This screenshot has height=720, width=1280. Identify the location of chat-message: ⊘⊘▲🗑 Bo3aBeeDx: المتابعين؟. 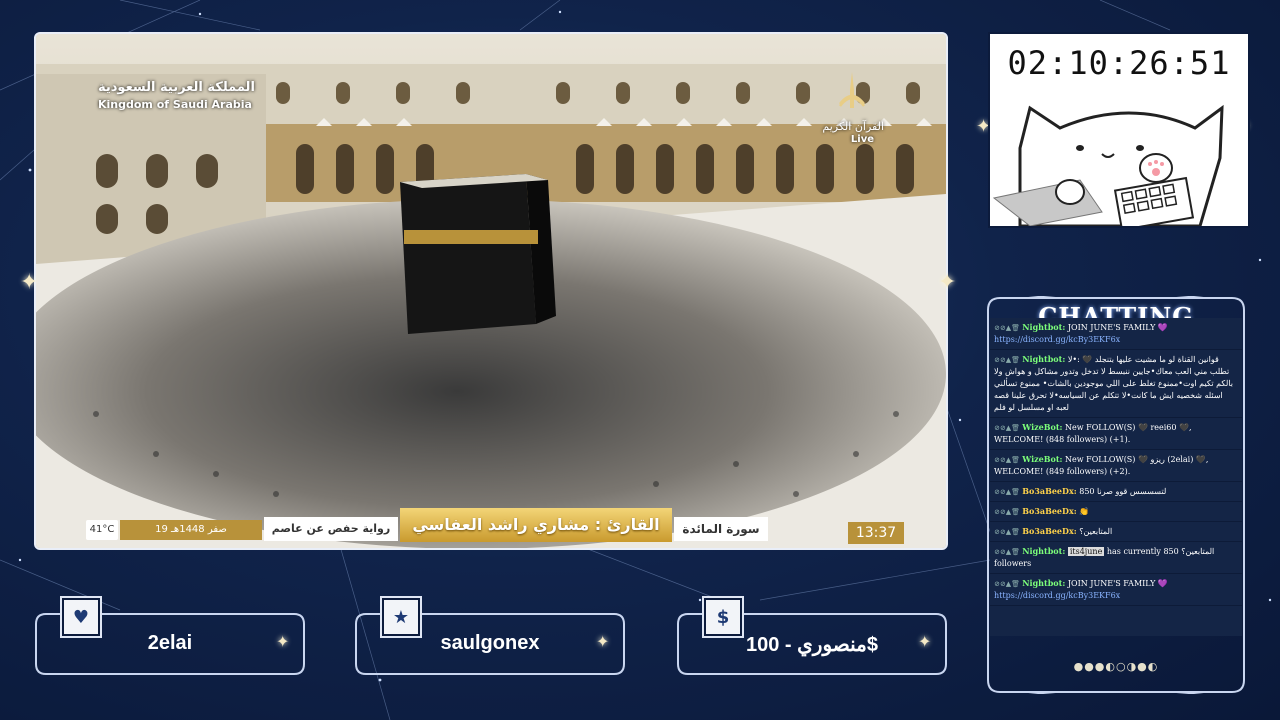
(1116, 532).